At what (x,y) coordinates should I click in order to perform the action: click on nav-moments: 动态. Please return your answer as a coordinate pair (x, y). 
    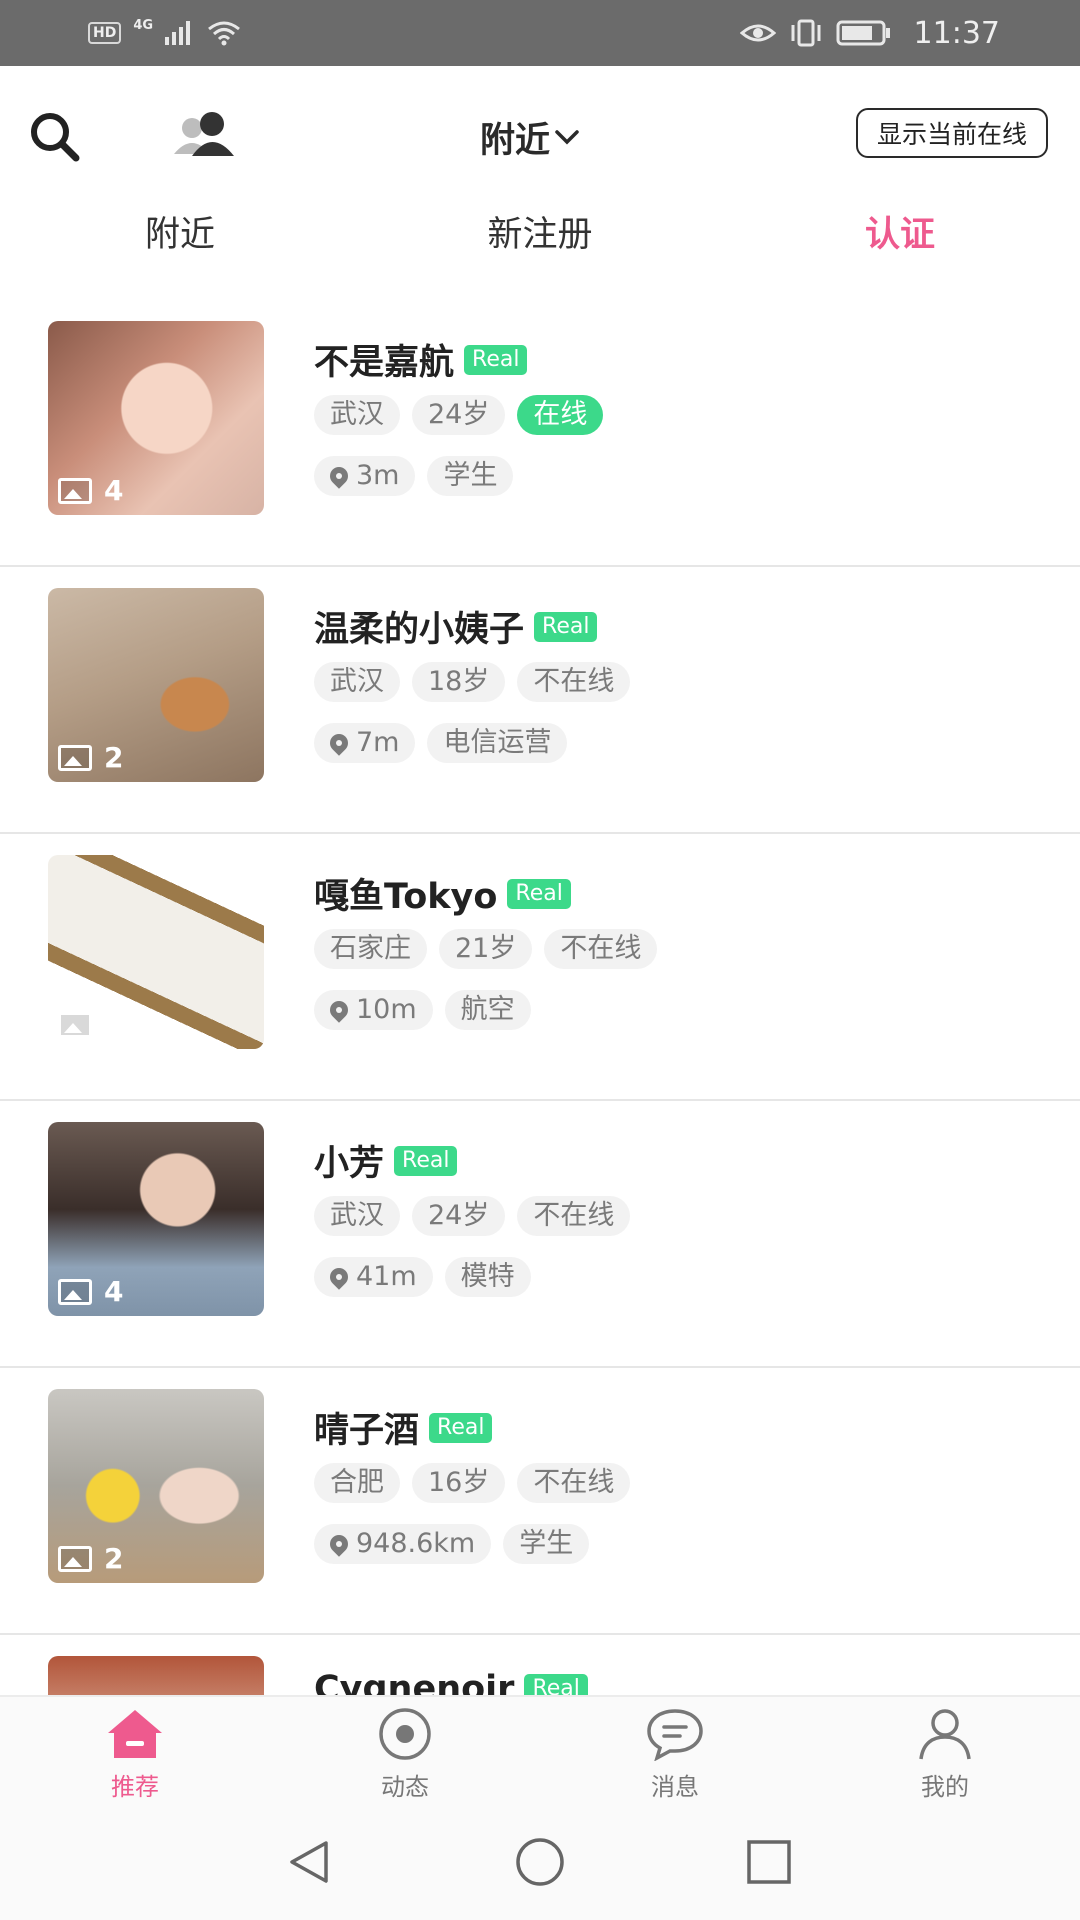
    Looking at the image, I should click on (405, 1754).